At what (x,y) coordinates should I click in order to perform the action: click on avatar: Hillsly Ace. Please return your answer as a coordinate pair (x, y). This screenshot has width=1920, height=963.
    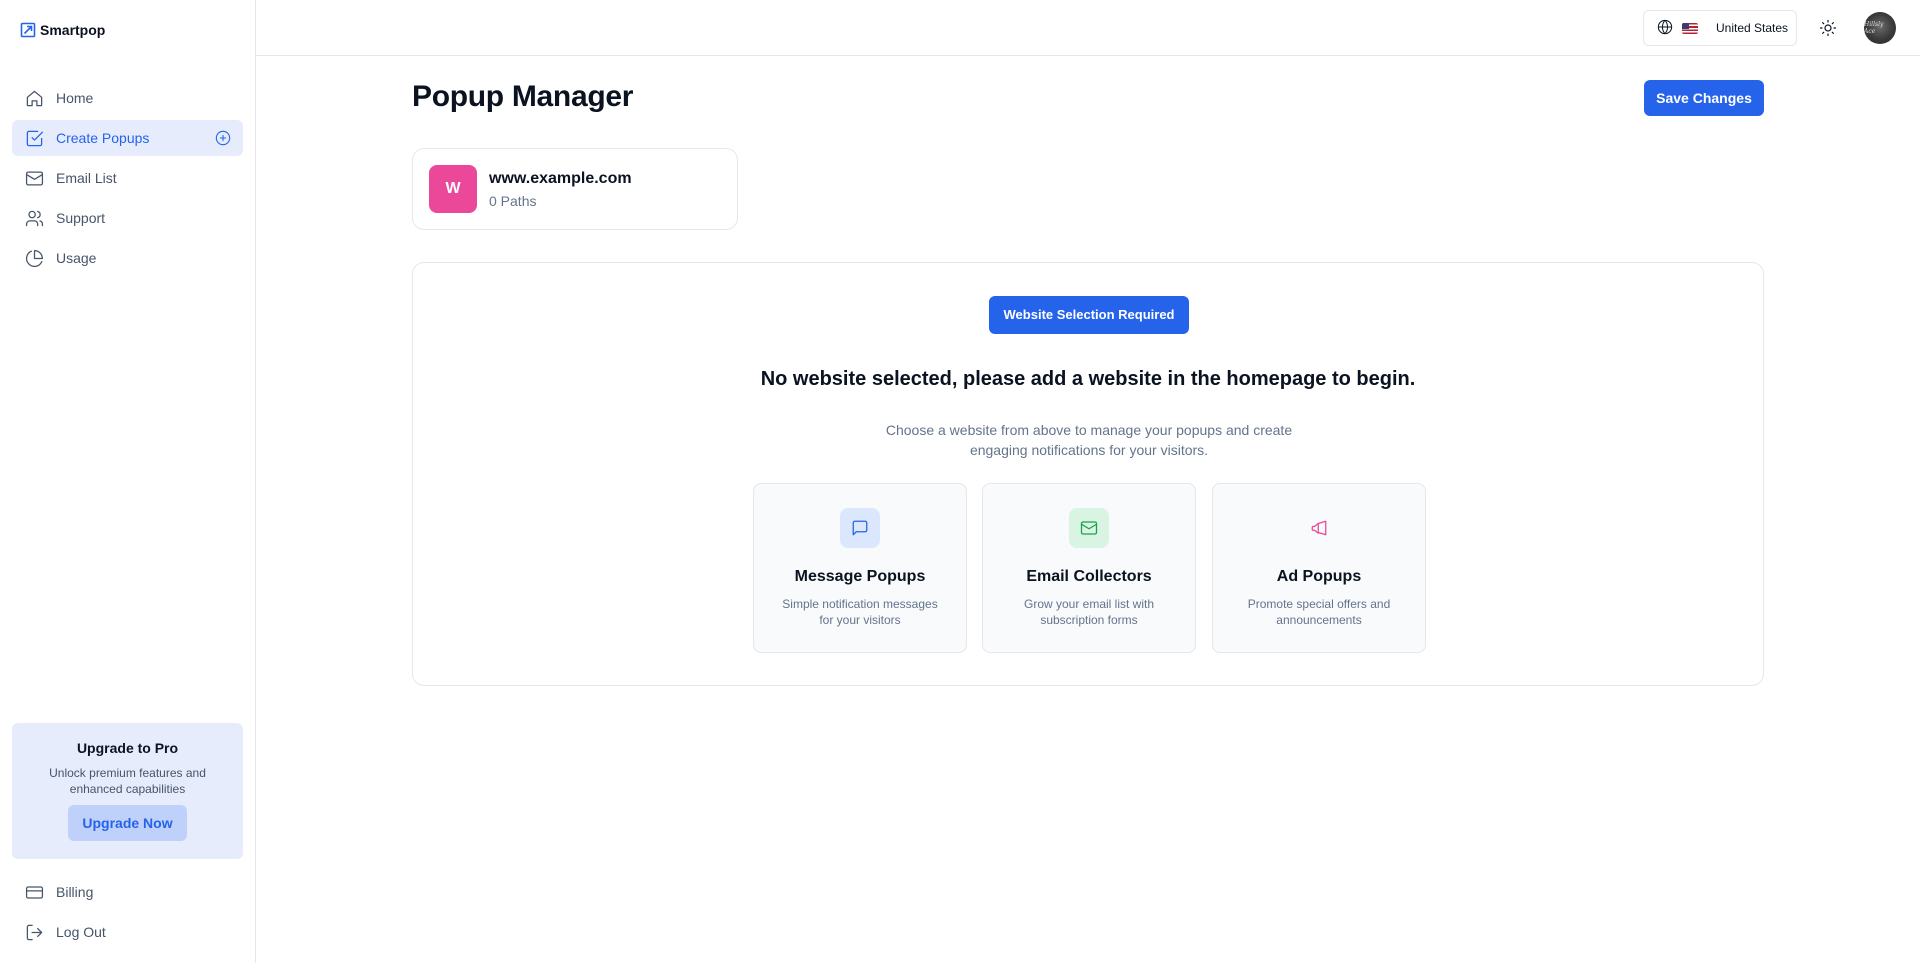
    Looking at the image, I should click on (1880, 28).